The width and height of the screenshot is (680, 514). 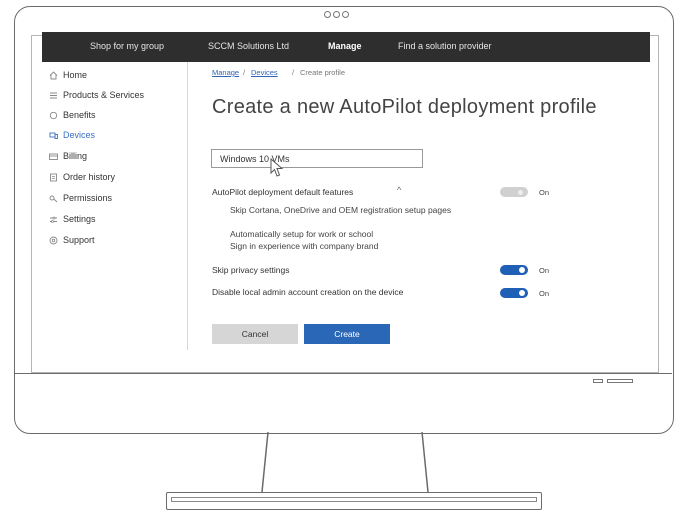 What do you see at coordinates (317, 158) in the screenshot?
I see `profile-name-input` at bounding box center [317, 158].